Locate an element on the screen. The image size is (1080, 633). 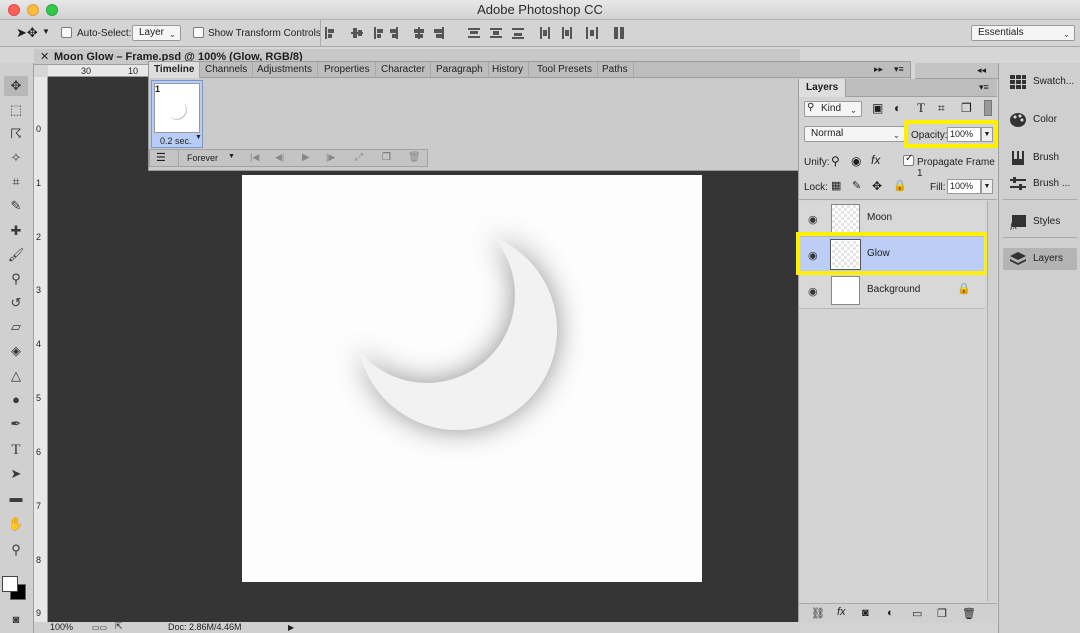
convert-timeline-icon: ☰ is located at coordinates (161, 157).